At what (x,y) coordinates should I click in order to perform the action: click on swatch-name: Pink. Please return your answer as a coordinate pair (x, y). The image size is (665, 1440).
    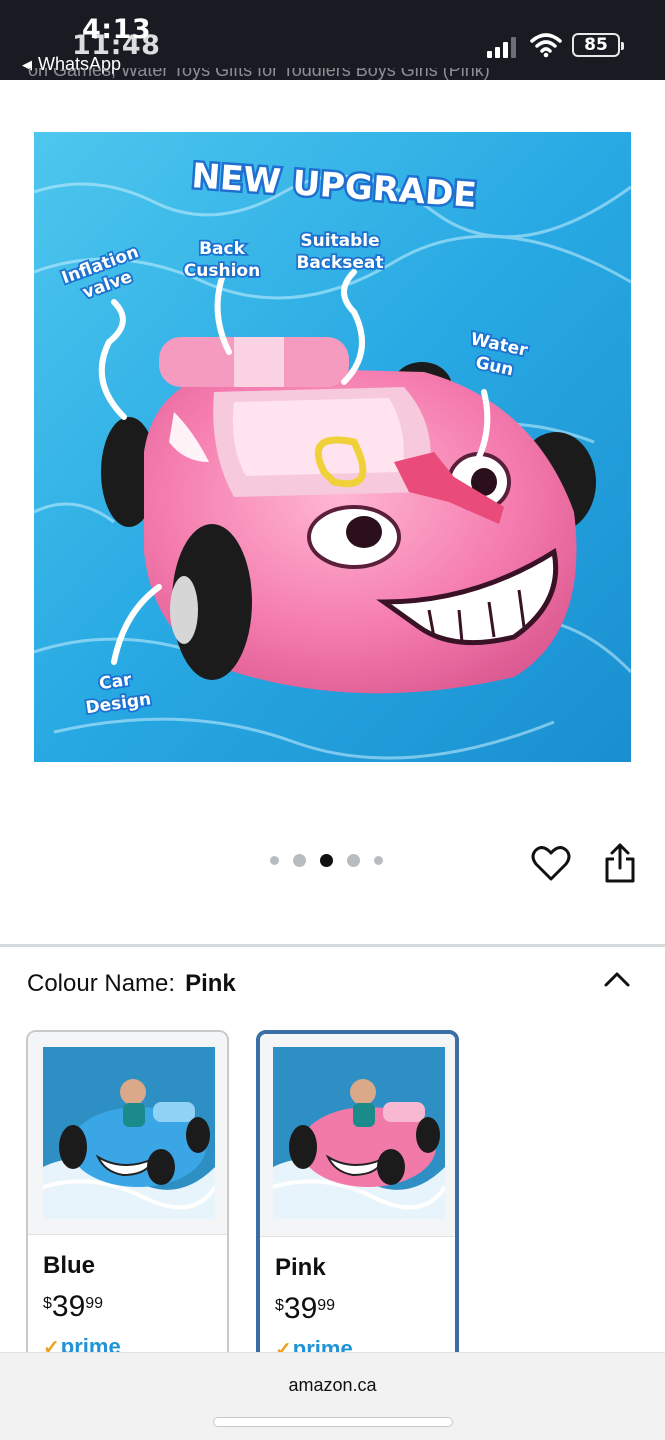
    Looking at the image, I should click on (300, 1267).